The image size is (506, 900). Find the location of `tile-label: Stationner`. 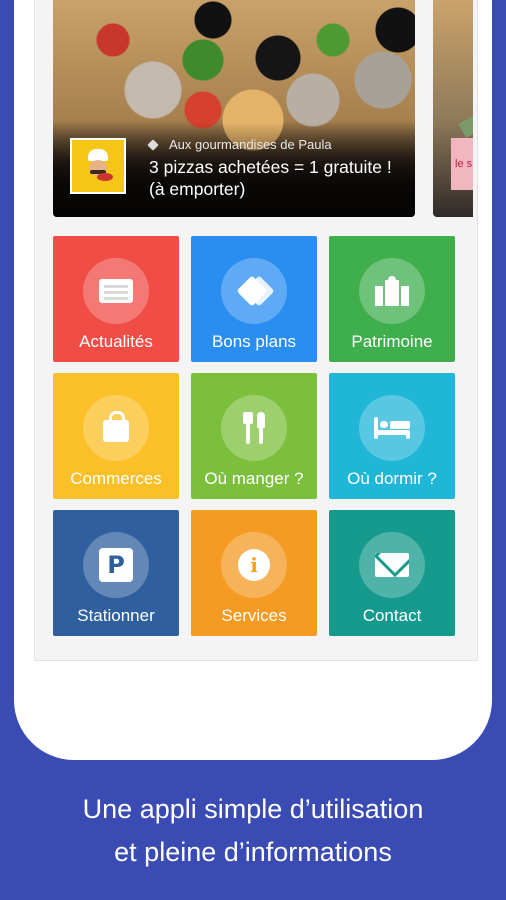

tile-label: Stationner is located at coordinates (116, 615).